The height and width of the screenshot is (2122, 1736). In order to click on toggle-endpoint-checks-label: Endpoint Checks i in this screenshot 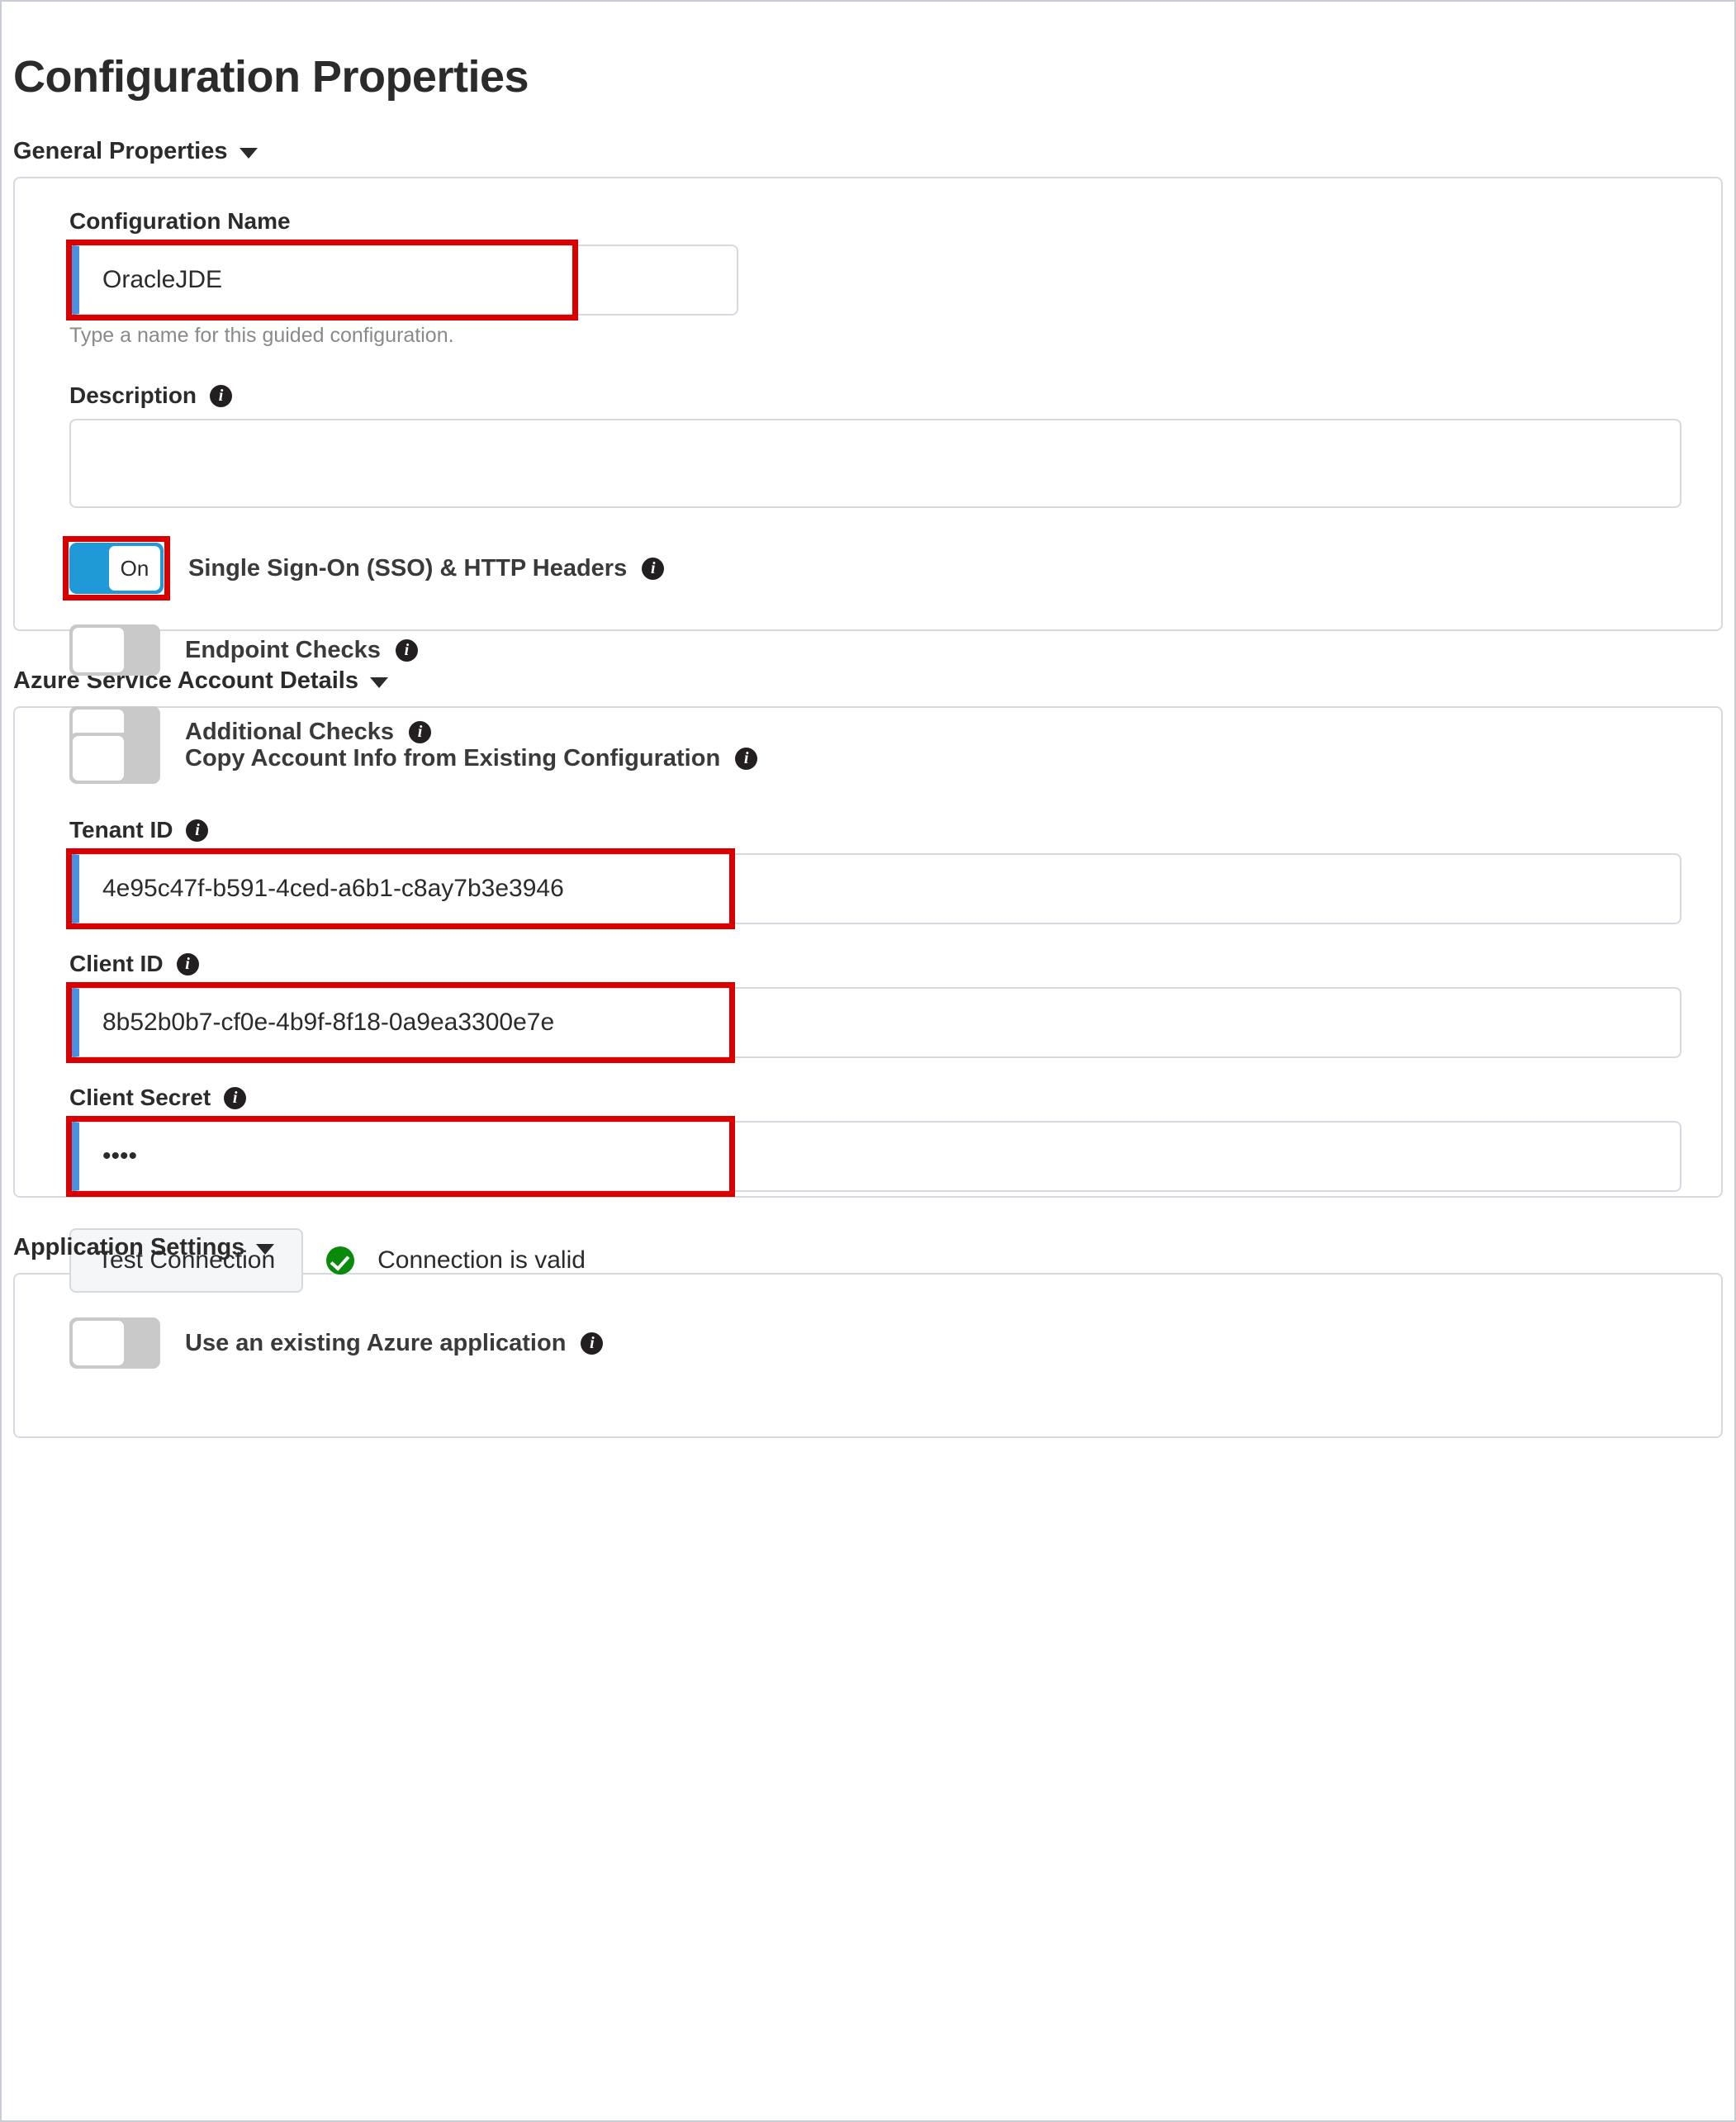, I will do `click(301, 650)`.